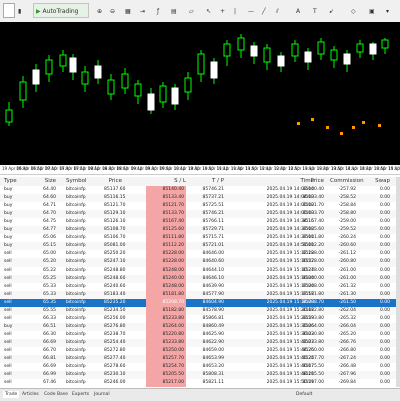 The image size is (400, 401). Describe the element at coordinates (56, 394) in the screenshot. I see `tab-code-base: Code Base` at that location.